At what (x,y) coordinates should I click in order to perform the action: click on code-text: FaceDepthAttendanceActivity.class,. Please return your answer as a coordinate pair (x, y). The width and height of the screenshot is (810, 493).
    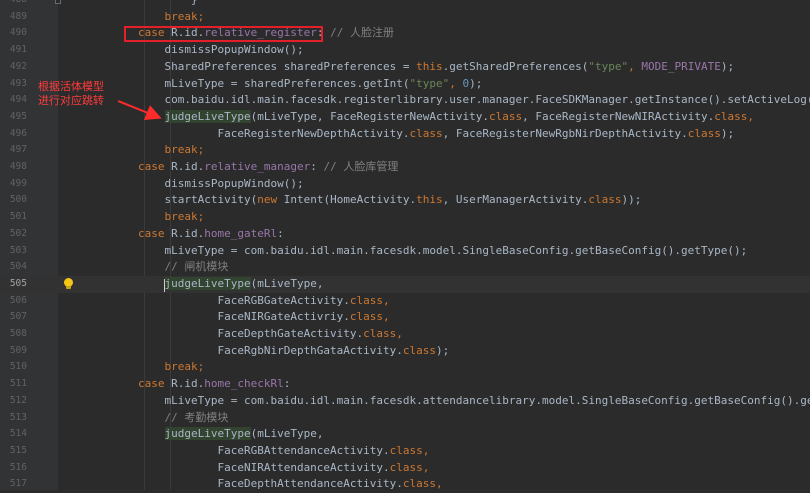
    Looking at the image, I should click on (474, 484).